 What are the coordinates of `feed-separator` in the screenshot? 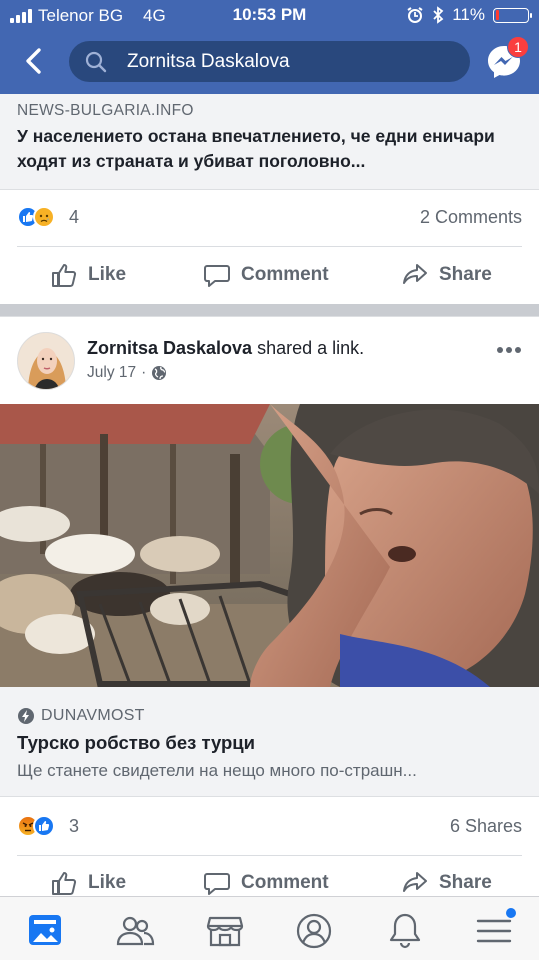 It's located at (269, 310).